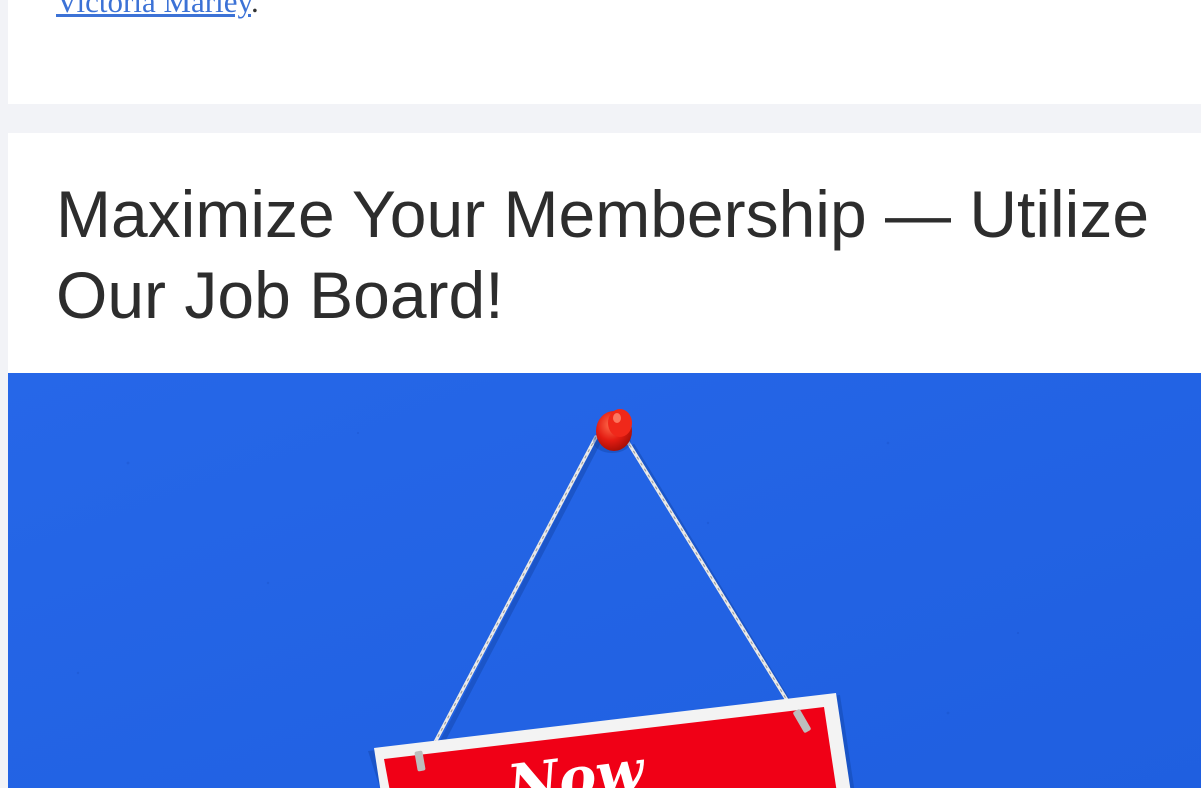  I want to click on author-link: Victoria Marley, so click(153, 9).